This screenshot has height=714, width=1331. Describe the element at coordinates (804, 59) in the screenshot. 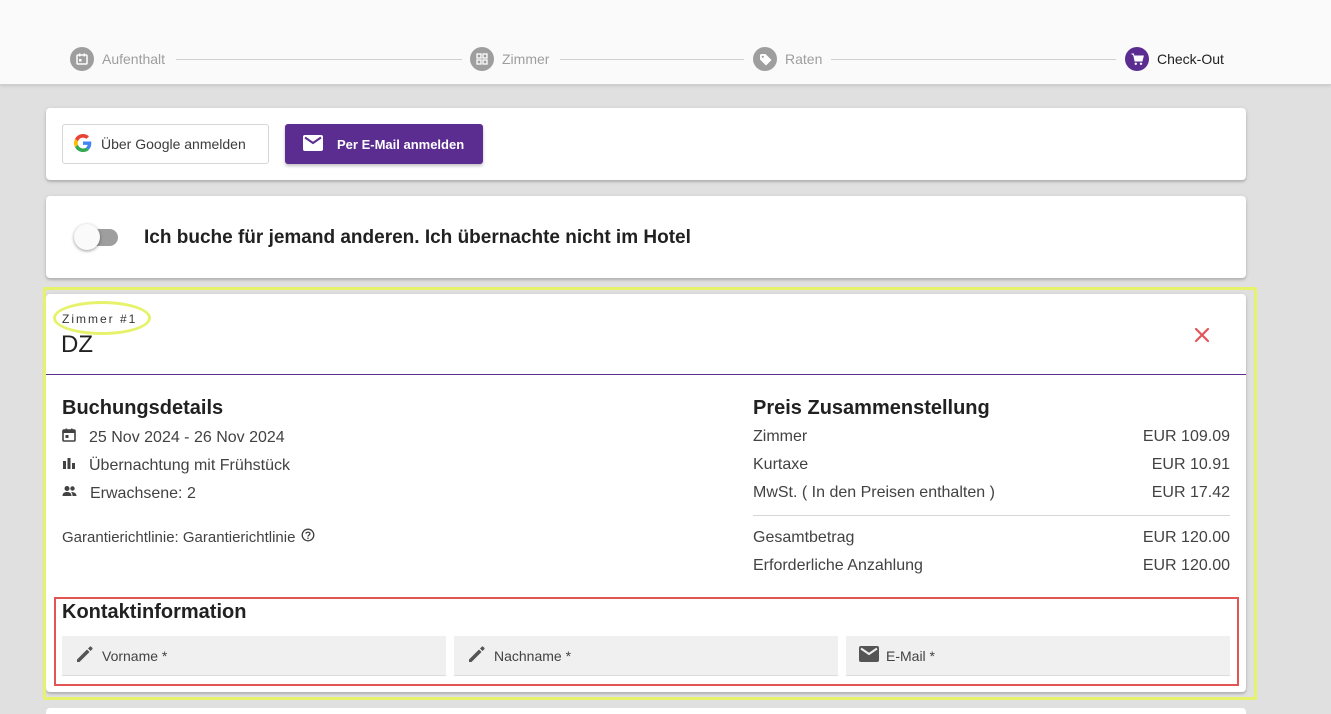

I see `step-label: Raten` at that location.